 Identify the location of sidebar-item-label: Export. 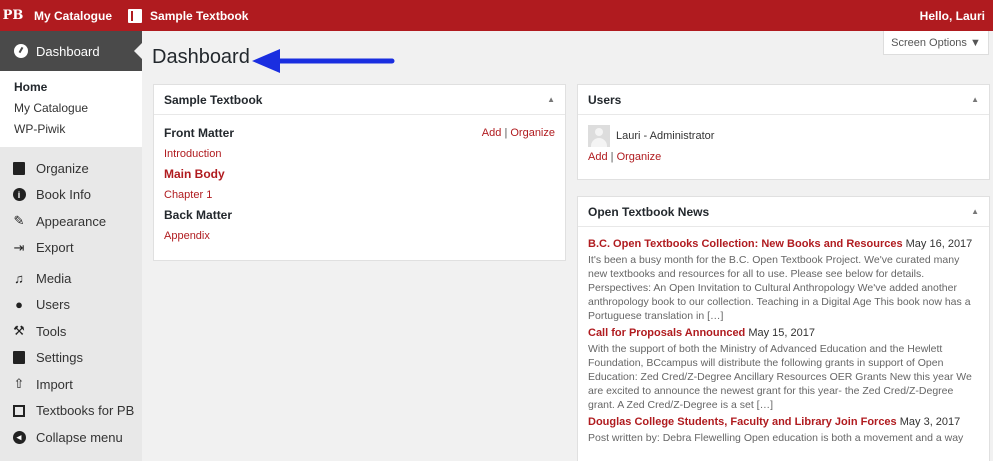
(55, 248).